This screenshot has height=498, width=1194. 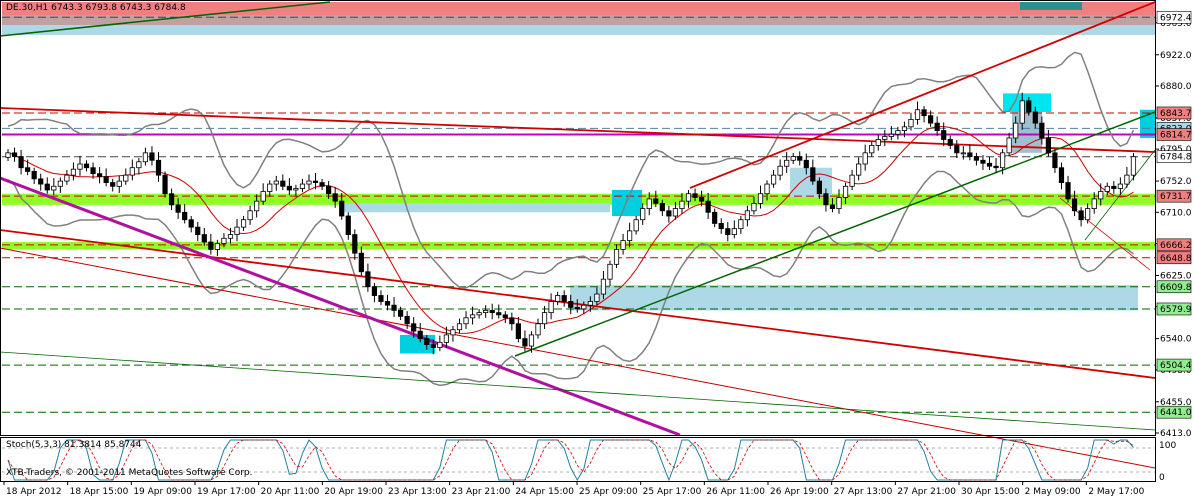 I want to click on price-tag-label: 6441.0, so click(x=1176, y=413).